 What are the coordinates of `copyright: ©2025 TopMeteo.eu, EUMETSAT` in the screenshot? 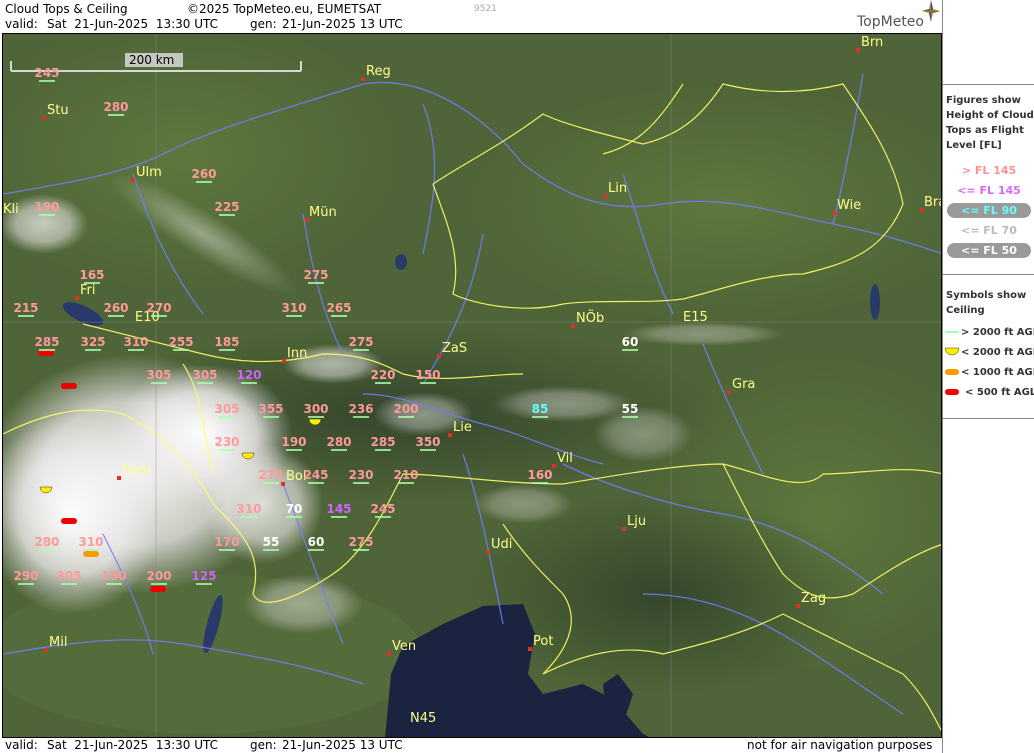 It's located at (284, 9).